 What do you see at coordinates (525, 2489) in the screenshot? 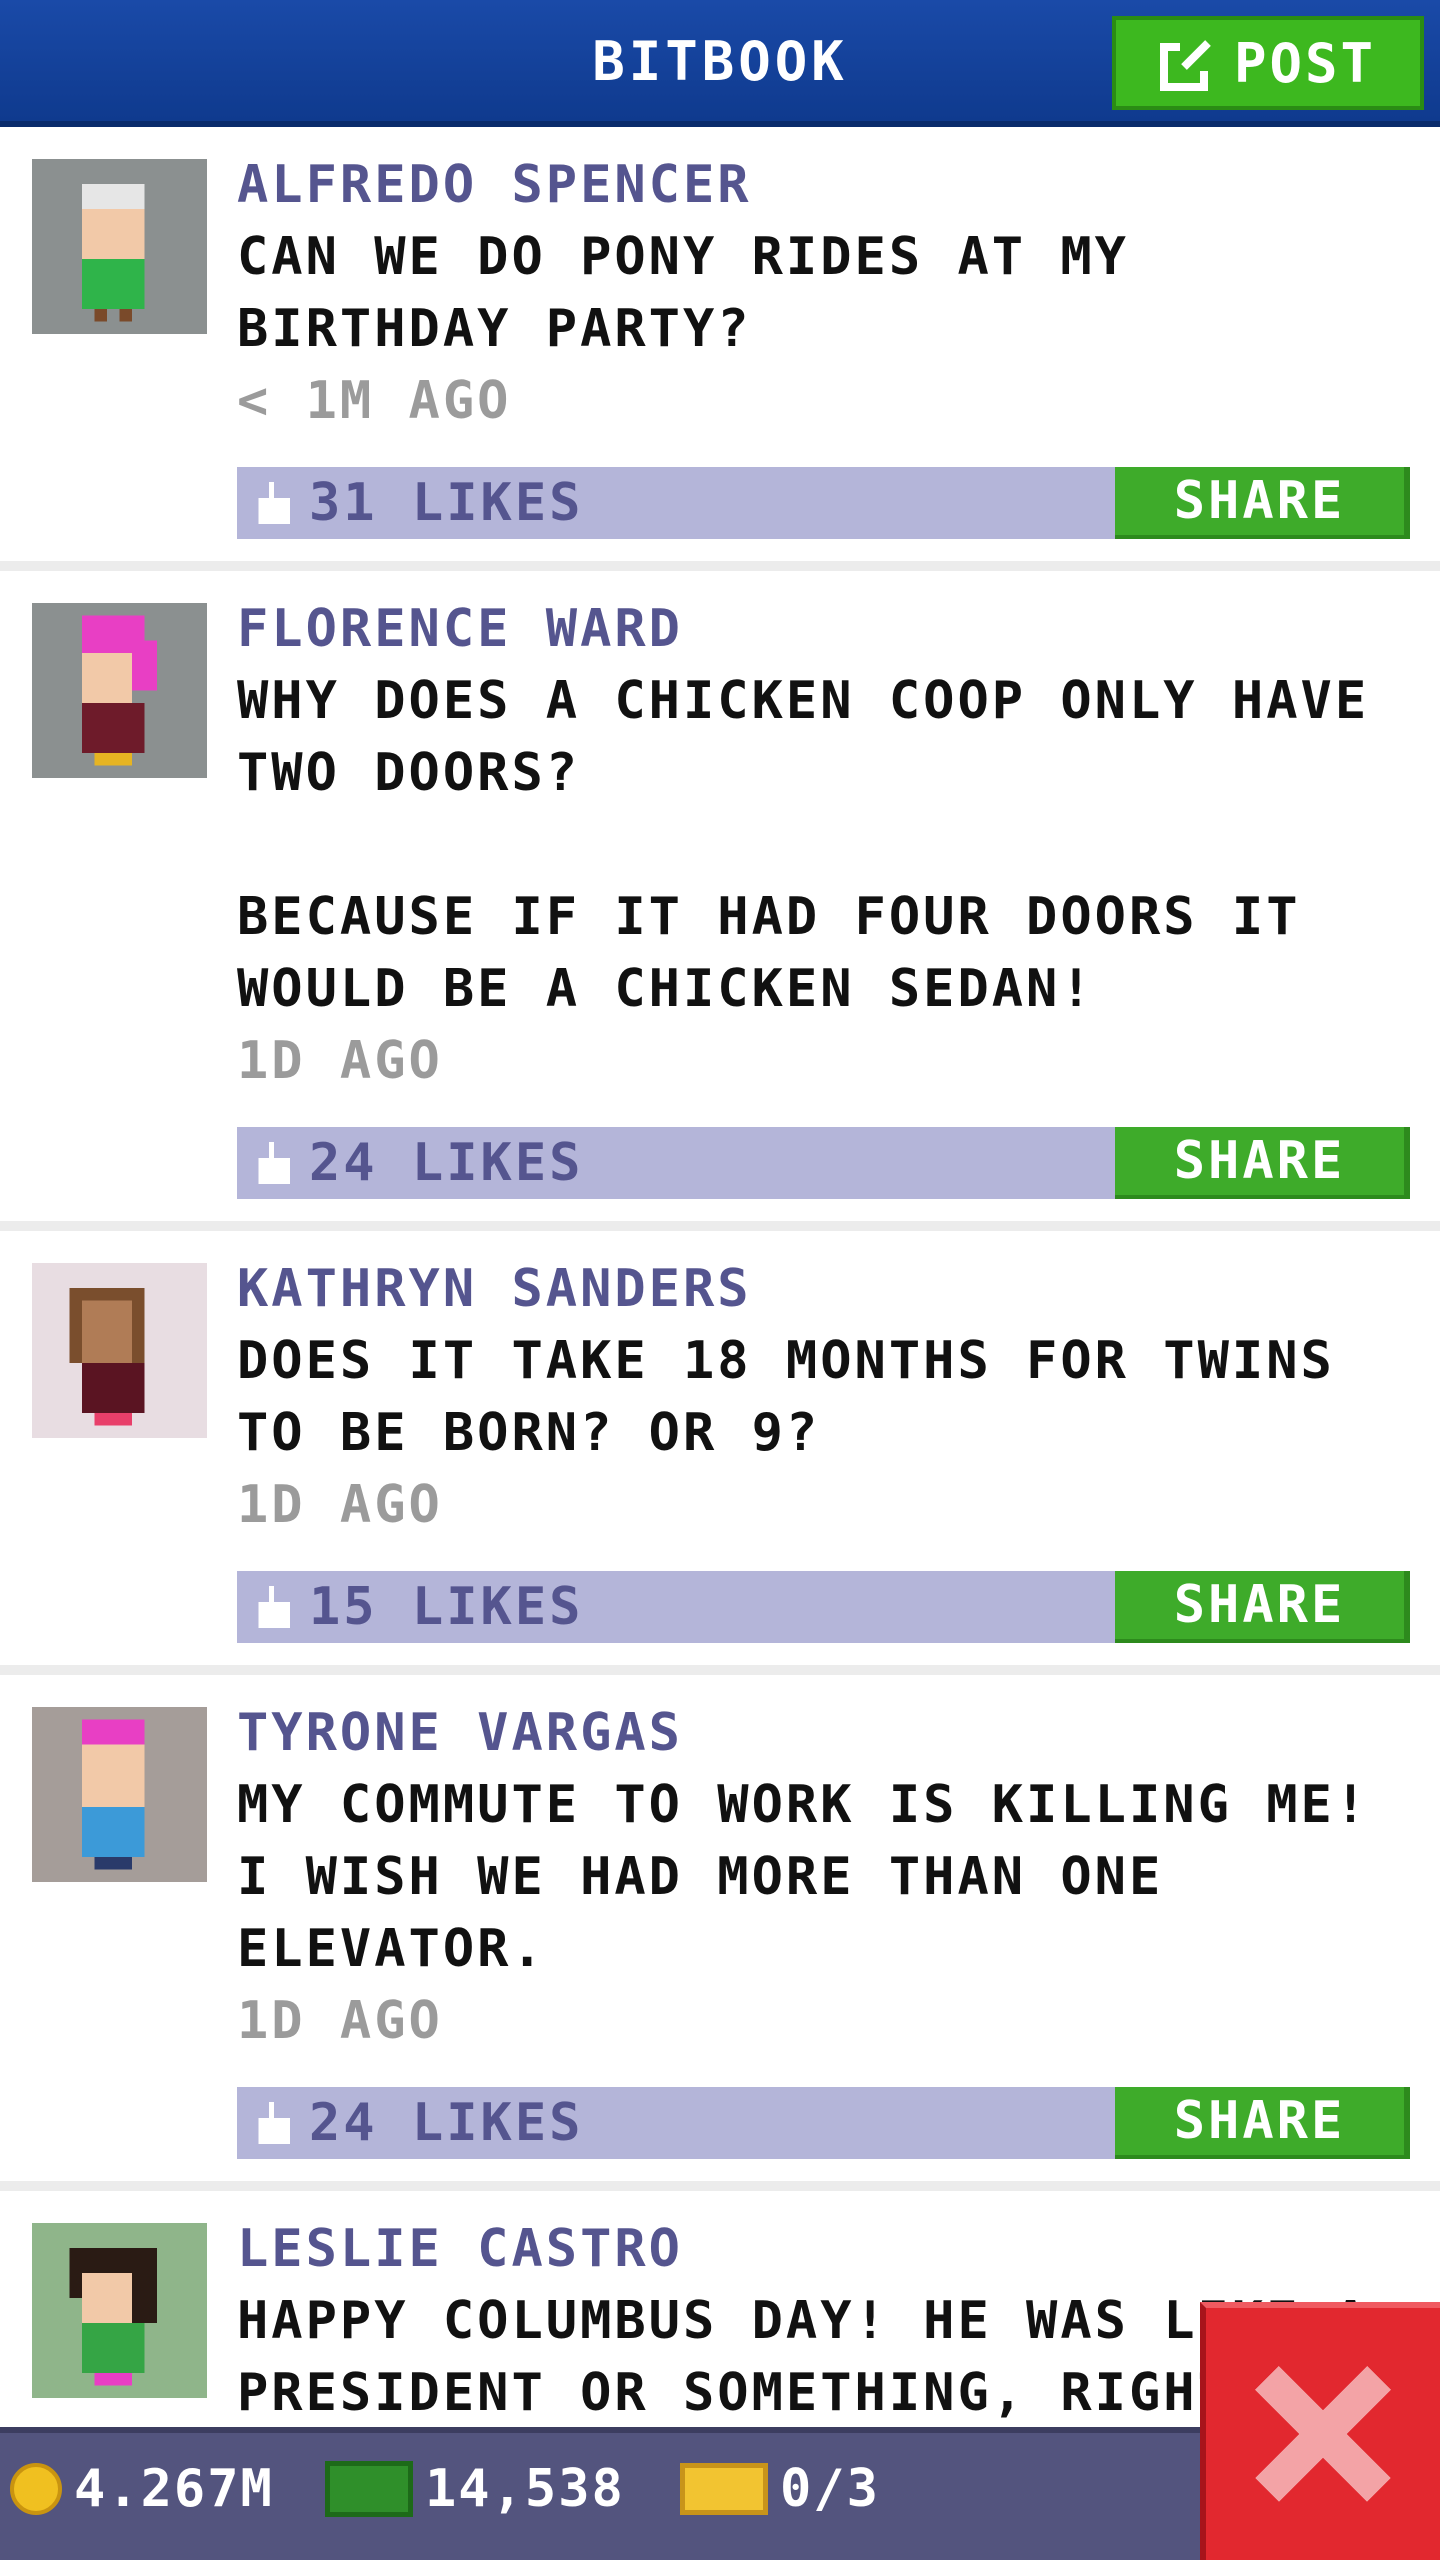
I see `bux-value: 14,538` at bounding box center [525, 2489].